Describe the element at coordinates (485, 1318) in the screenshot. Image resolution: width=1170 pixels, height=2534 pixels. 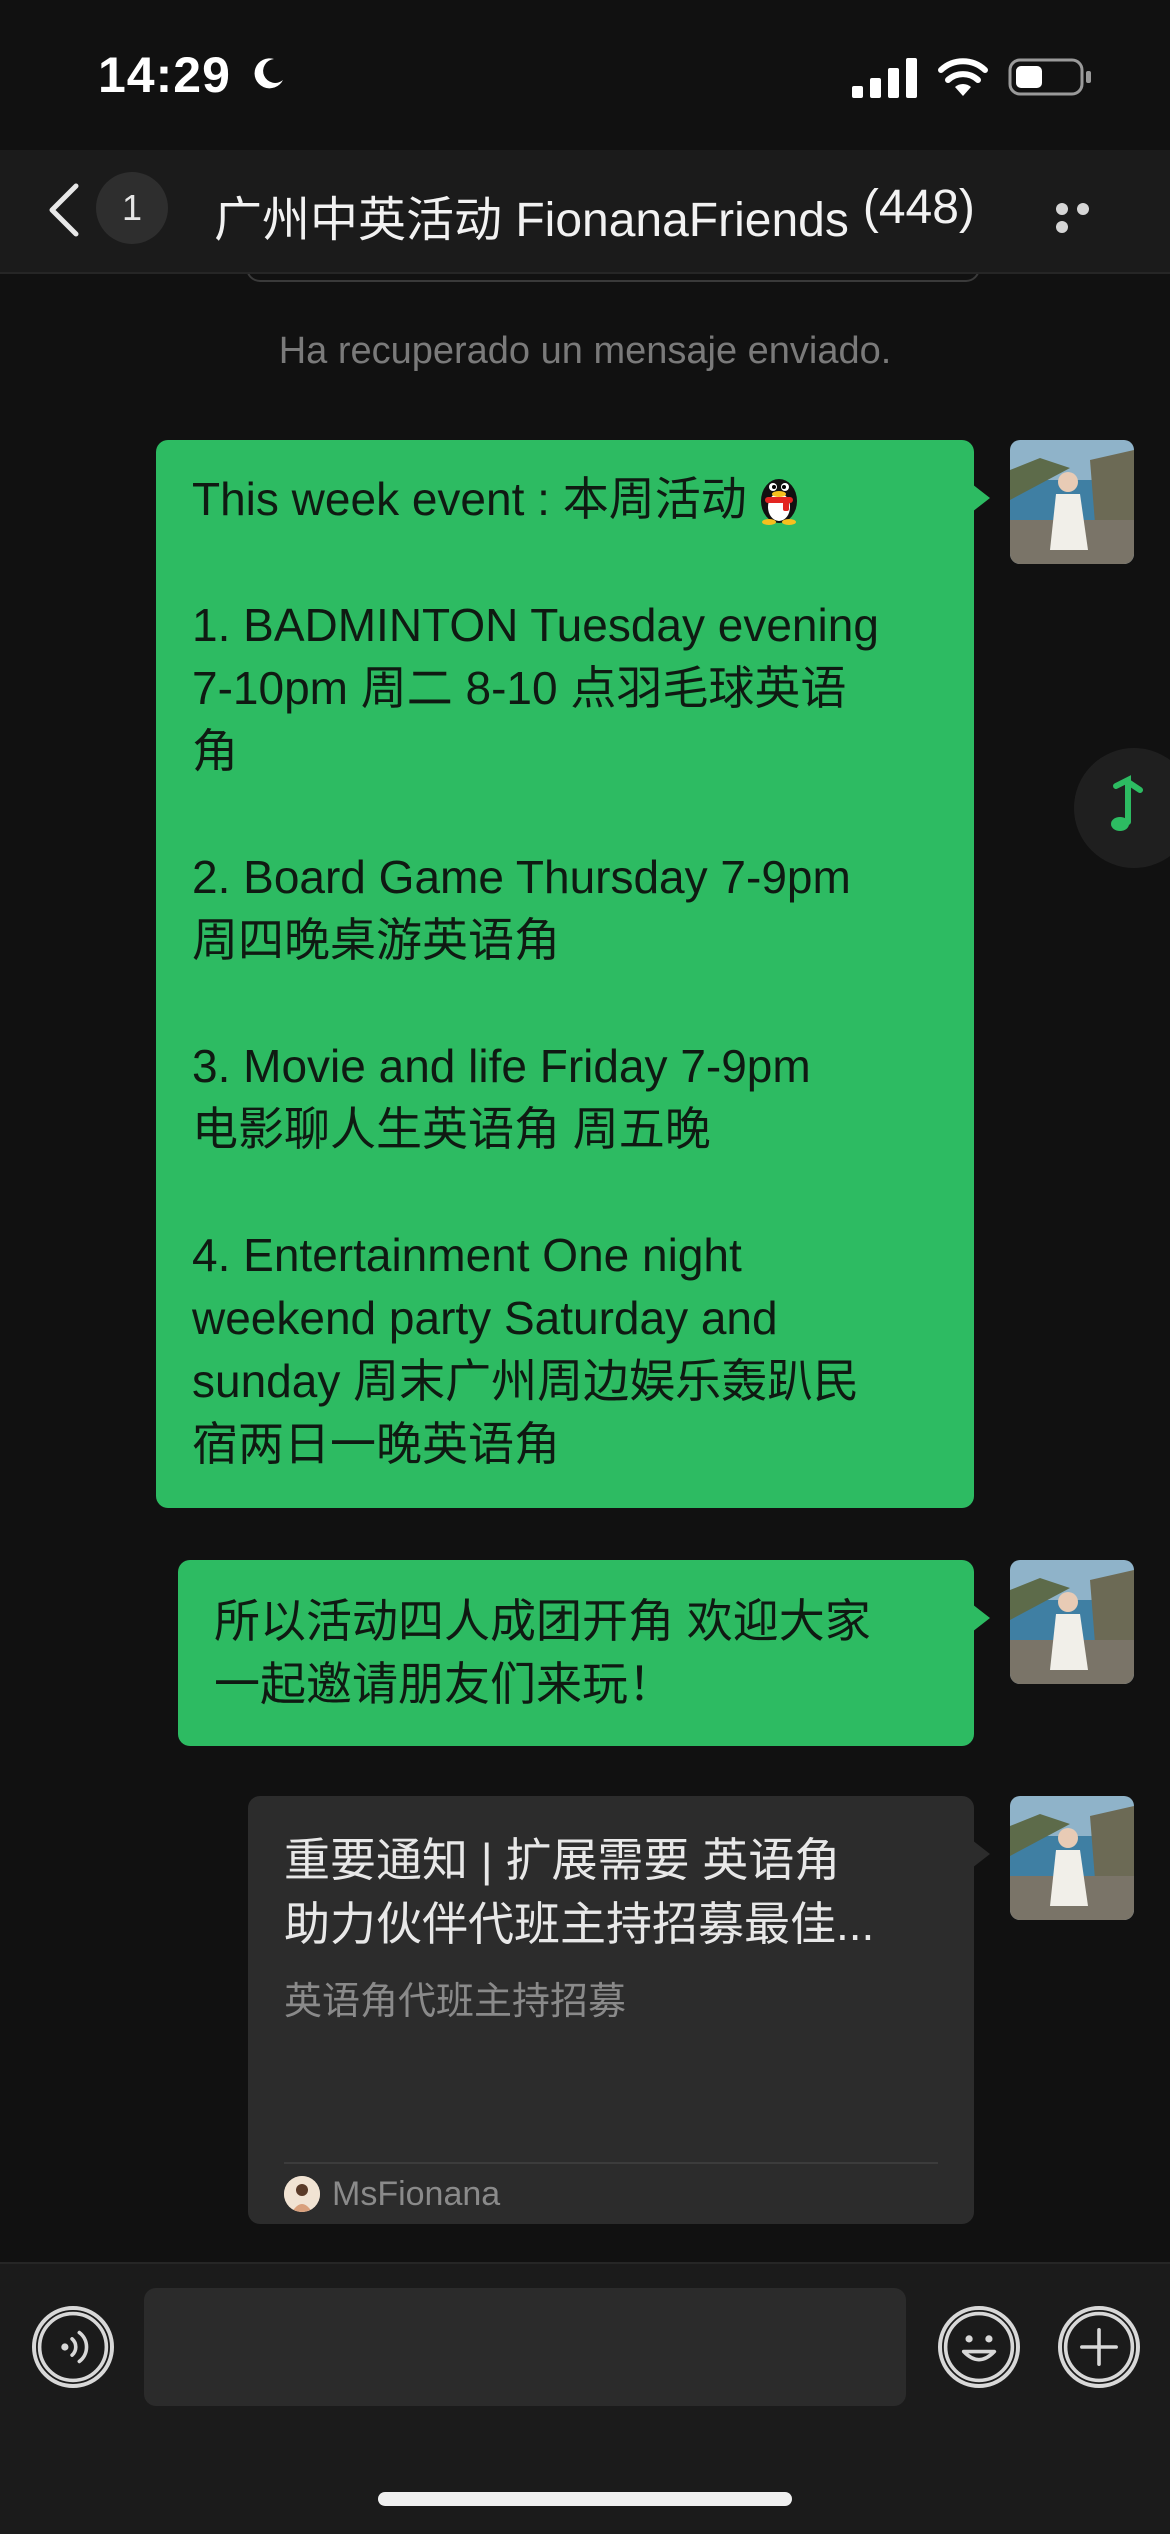
I see `message-line: weekend party Saturday and` at that location.